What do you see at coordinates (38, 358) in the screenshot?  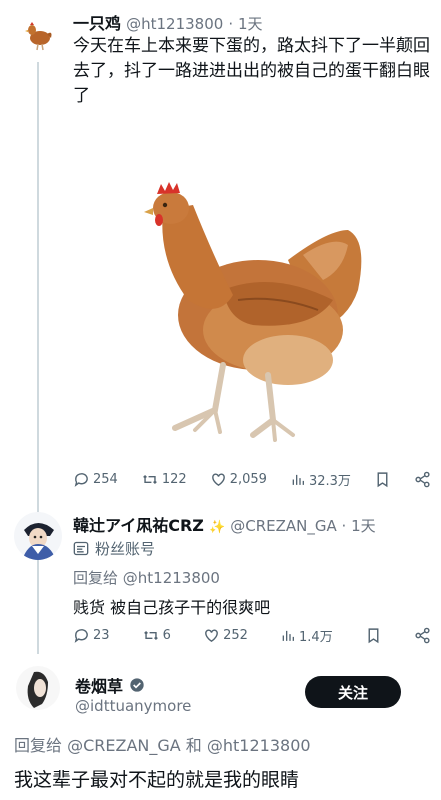 I see `thread-line` at bounding box center [38, 358].